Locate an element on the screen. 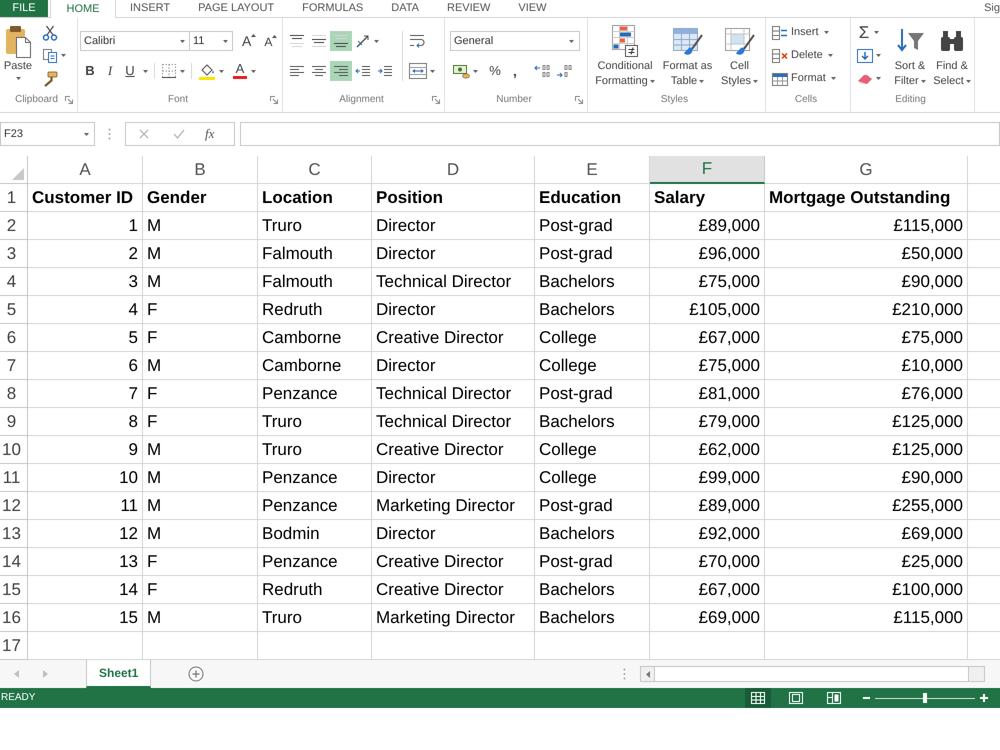  orientation-icon is located at coordinates (363, 41).